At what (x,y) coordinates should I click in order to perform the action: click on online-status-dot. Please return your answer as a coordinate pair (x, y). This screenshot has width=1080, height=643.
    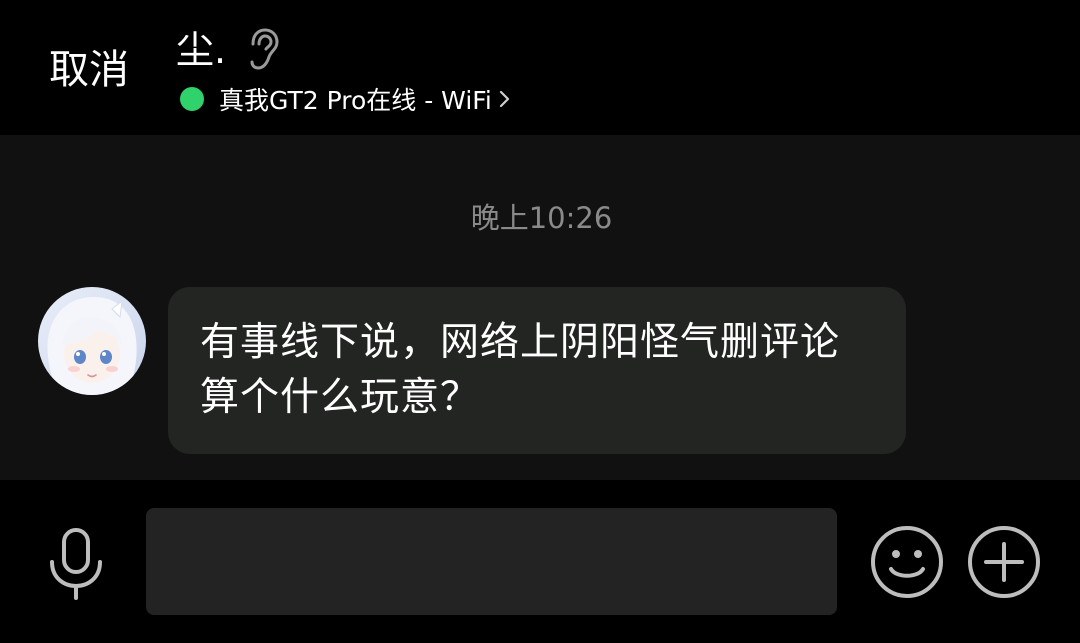
    Looking at the image, I should click on (192, 99).